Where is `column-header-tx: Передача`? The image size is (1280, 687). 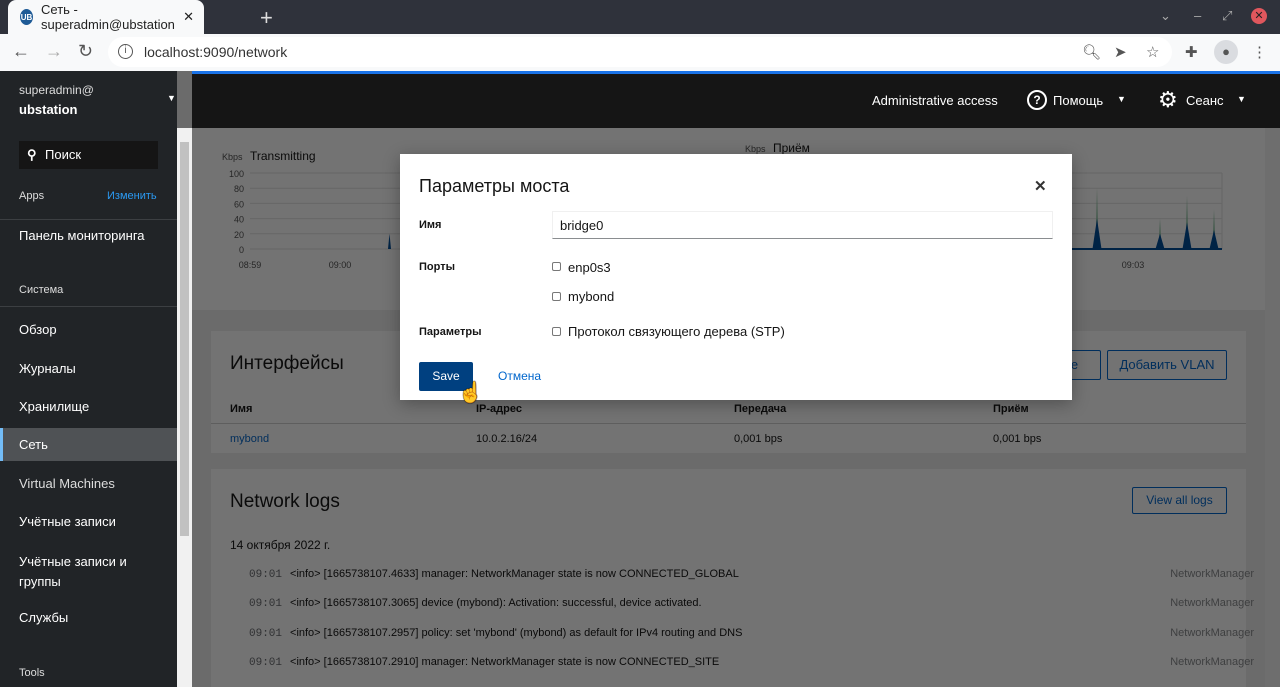 column-header-tx: Передача is located at coordinates (760, 409).